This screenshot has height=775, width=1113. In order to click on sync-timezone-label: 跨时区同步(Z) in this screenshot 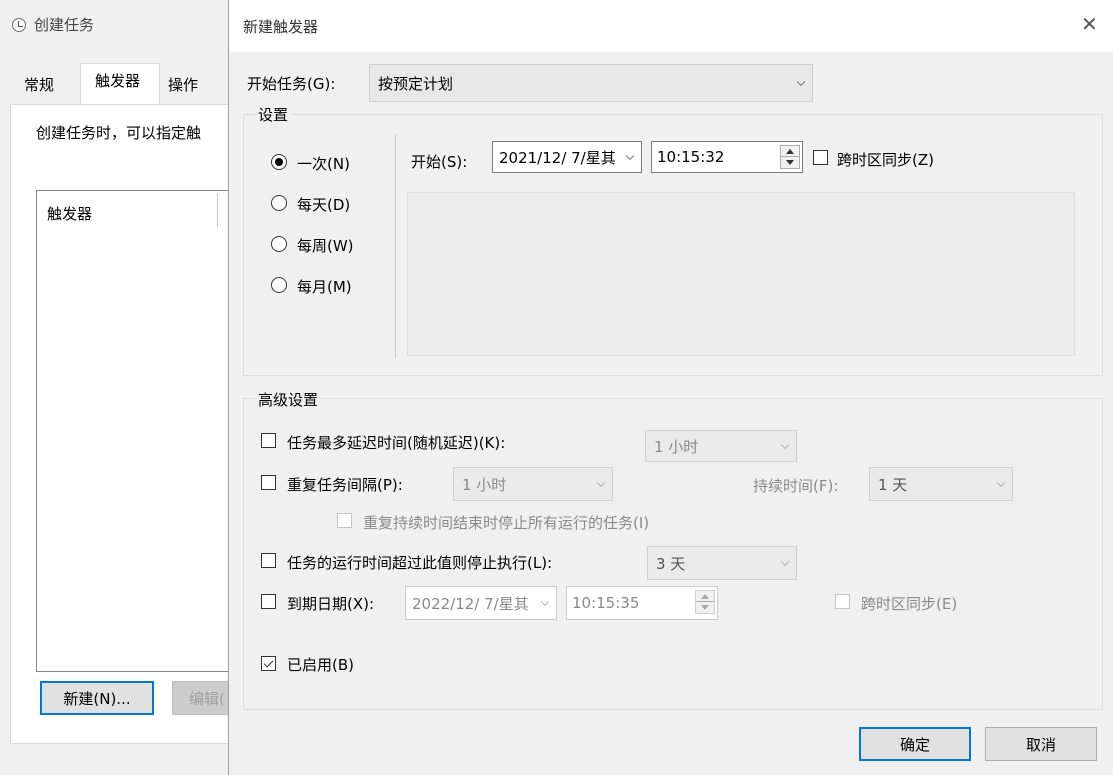, I will do `click(885, 159)`.